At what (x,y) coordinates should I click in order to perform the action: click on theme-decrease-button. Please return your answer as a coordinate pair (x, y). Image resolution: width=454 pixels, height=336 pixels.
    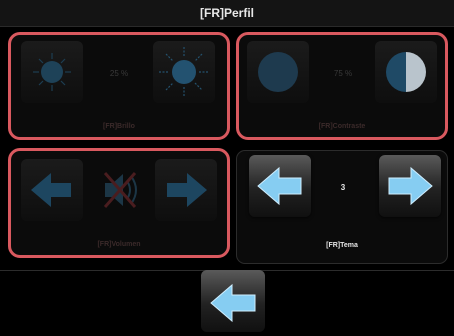
    Looking at the image, I should click on (280, 186).